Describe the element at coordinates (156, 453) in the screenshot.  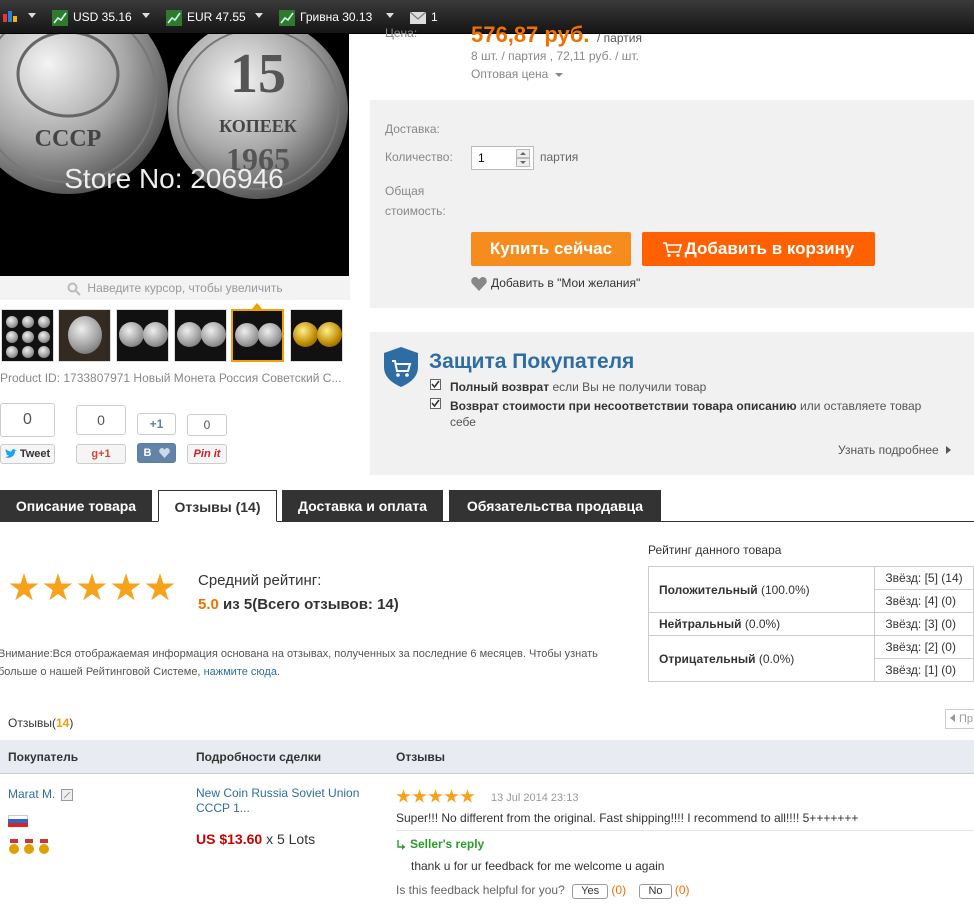
I see `vk-like-button: B` at that location.